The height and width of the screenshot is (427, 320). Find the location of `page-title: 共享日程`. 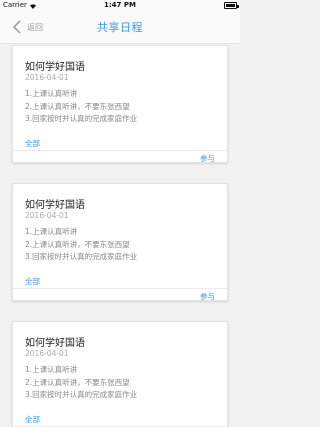

page-title: 共享日程 is located at coordinates (120, 27).